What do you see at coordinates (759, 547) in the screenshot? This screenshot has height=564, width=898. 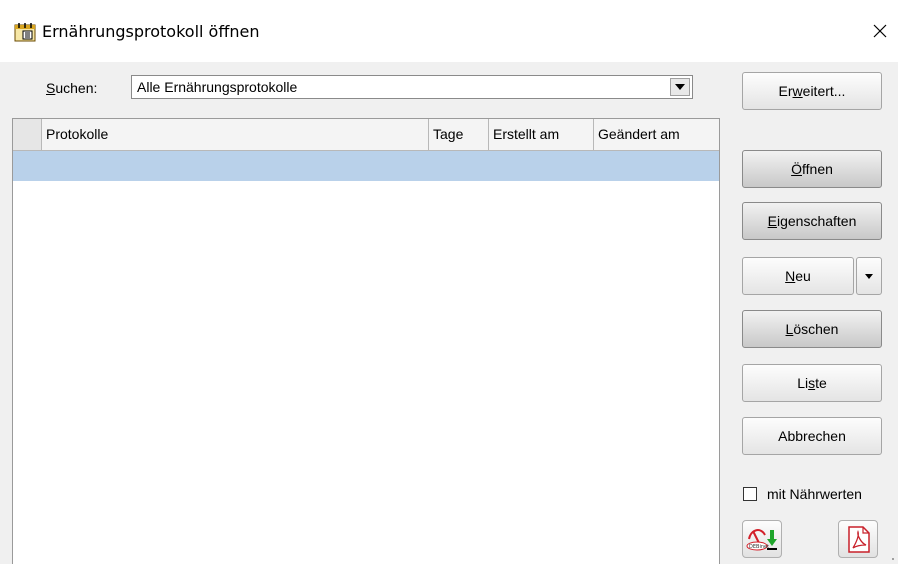 I see `svg-text: DEBinet` at bounding box center [759, 547].